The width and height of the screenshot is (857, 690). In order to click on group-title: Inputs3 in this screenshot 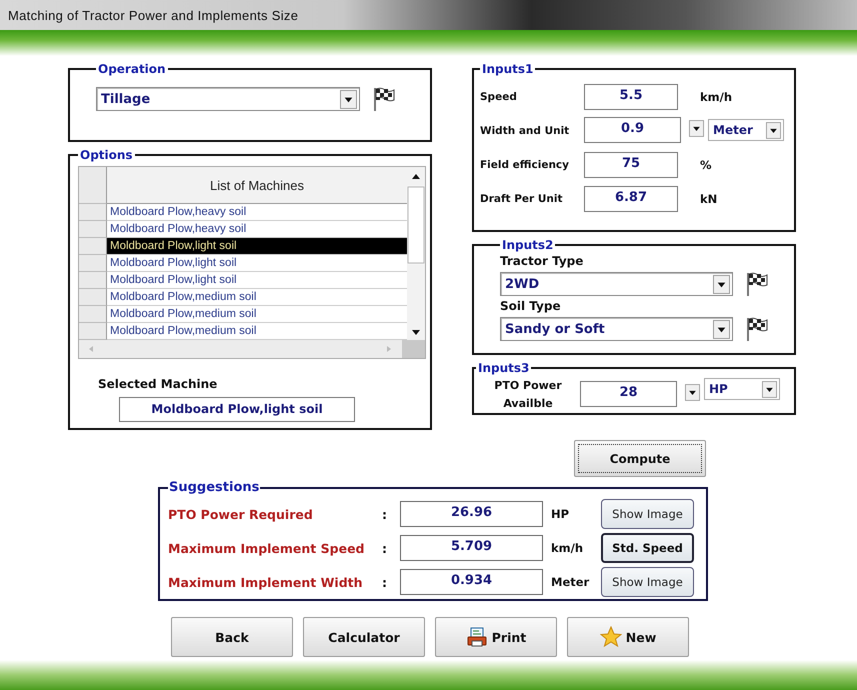, I will do `click(503, 368)`.